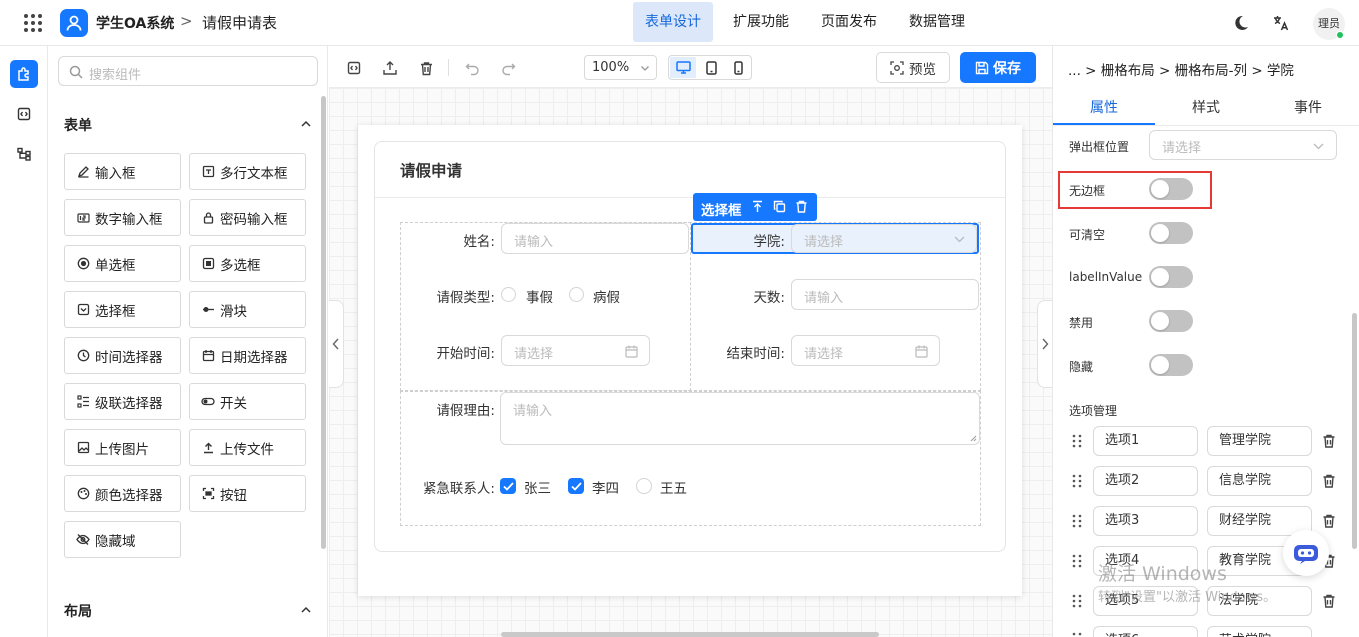 The width and height of the screenshot is (1359, 637). Describe the element at coordinates (1241, 23) in the screenshot. I see `dark-mode-icon` at that location.